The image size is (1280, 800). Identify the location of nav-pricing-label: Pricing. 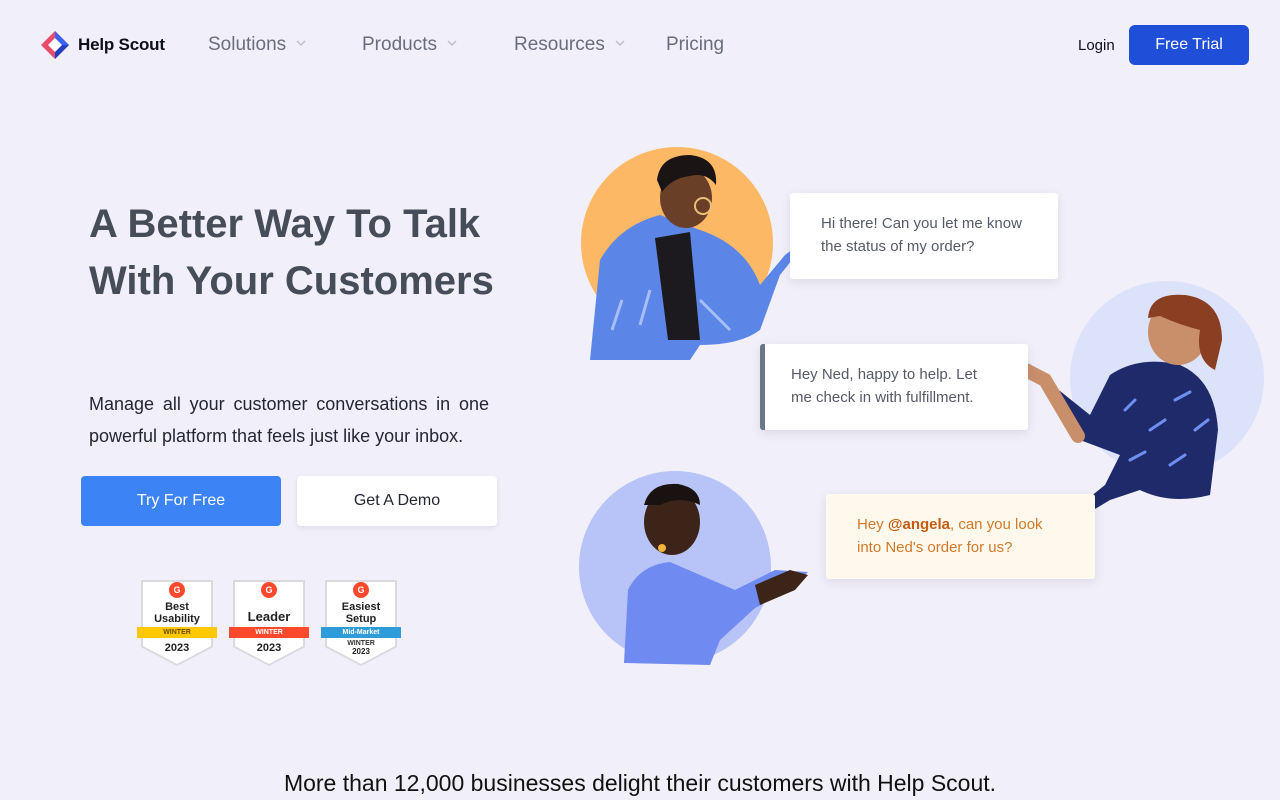
(695, 44).